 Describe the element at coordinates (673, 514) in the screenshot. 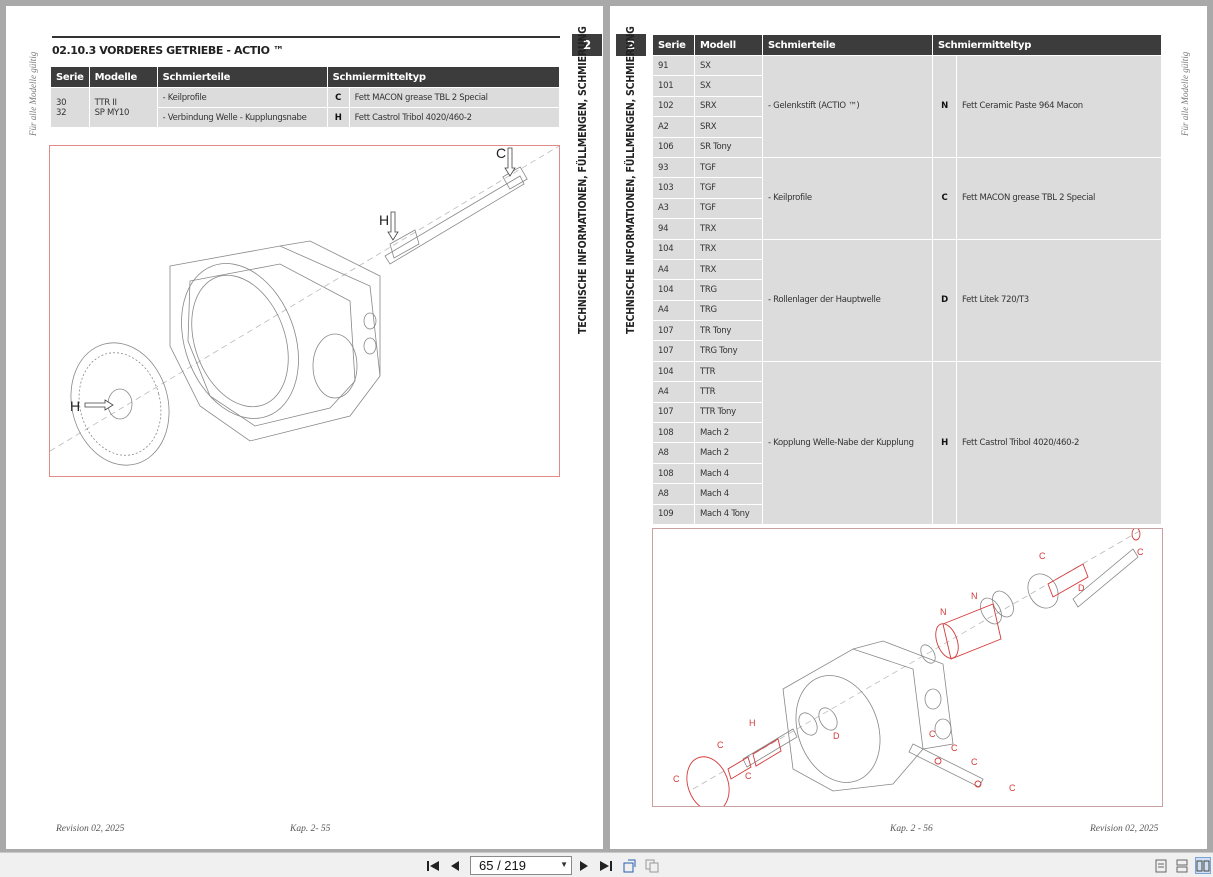

I see `serie-cell: 109` at that location.